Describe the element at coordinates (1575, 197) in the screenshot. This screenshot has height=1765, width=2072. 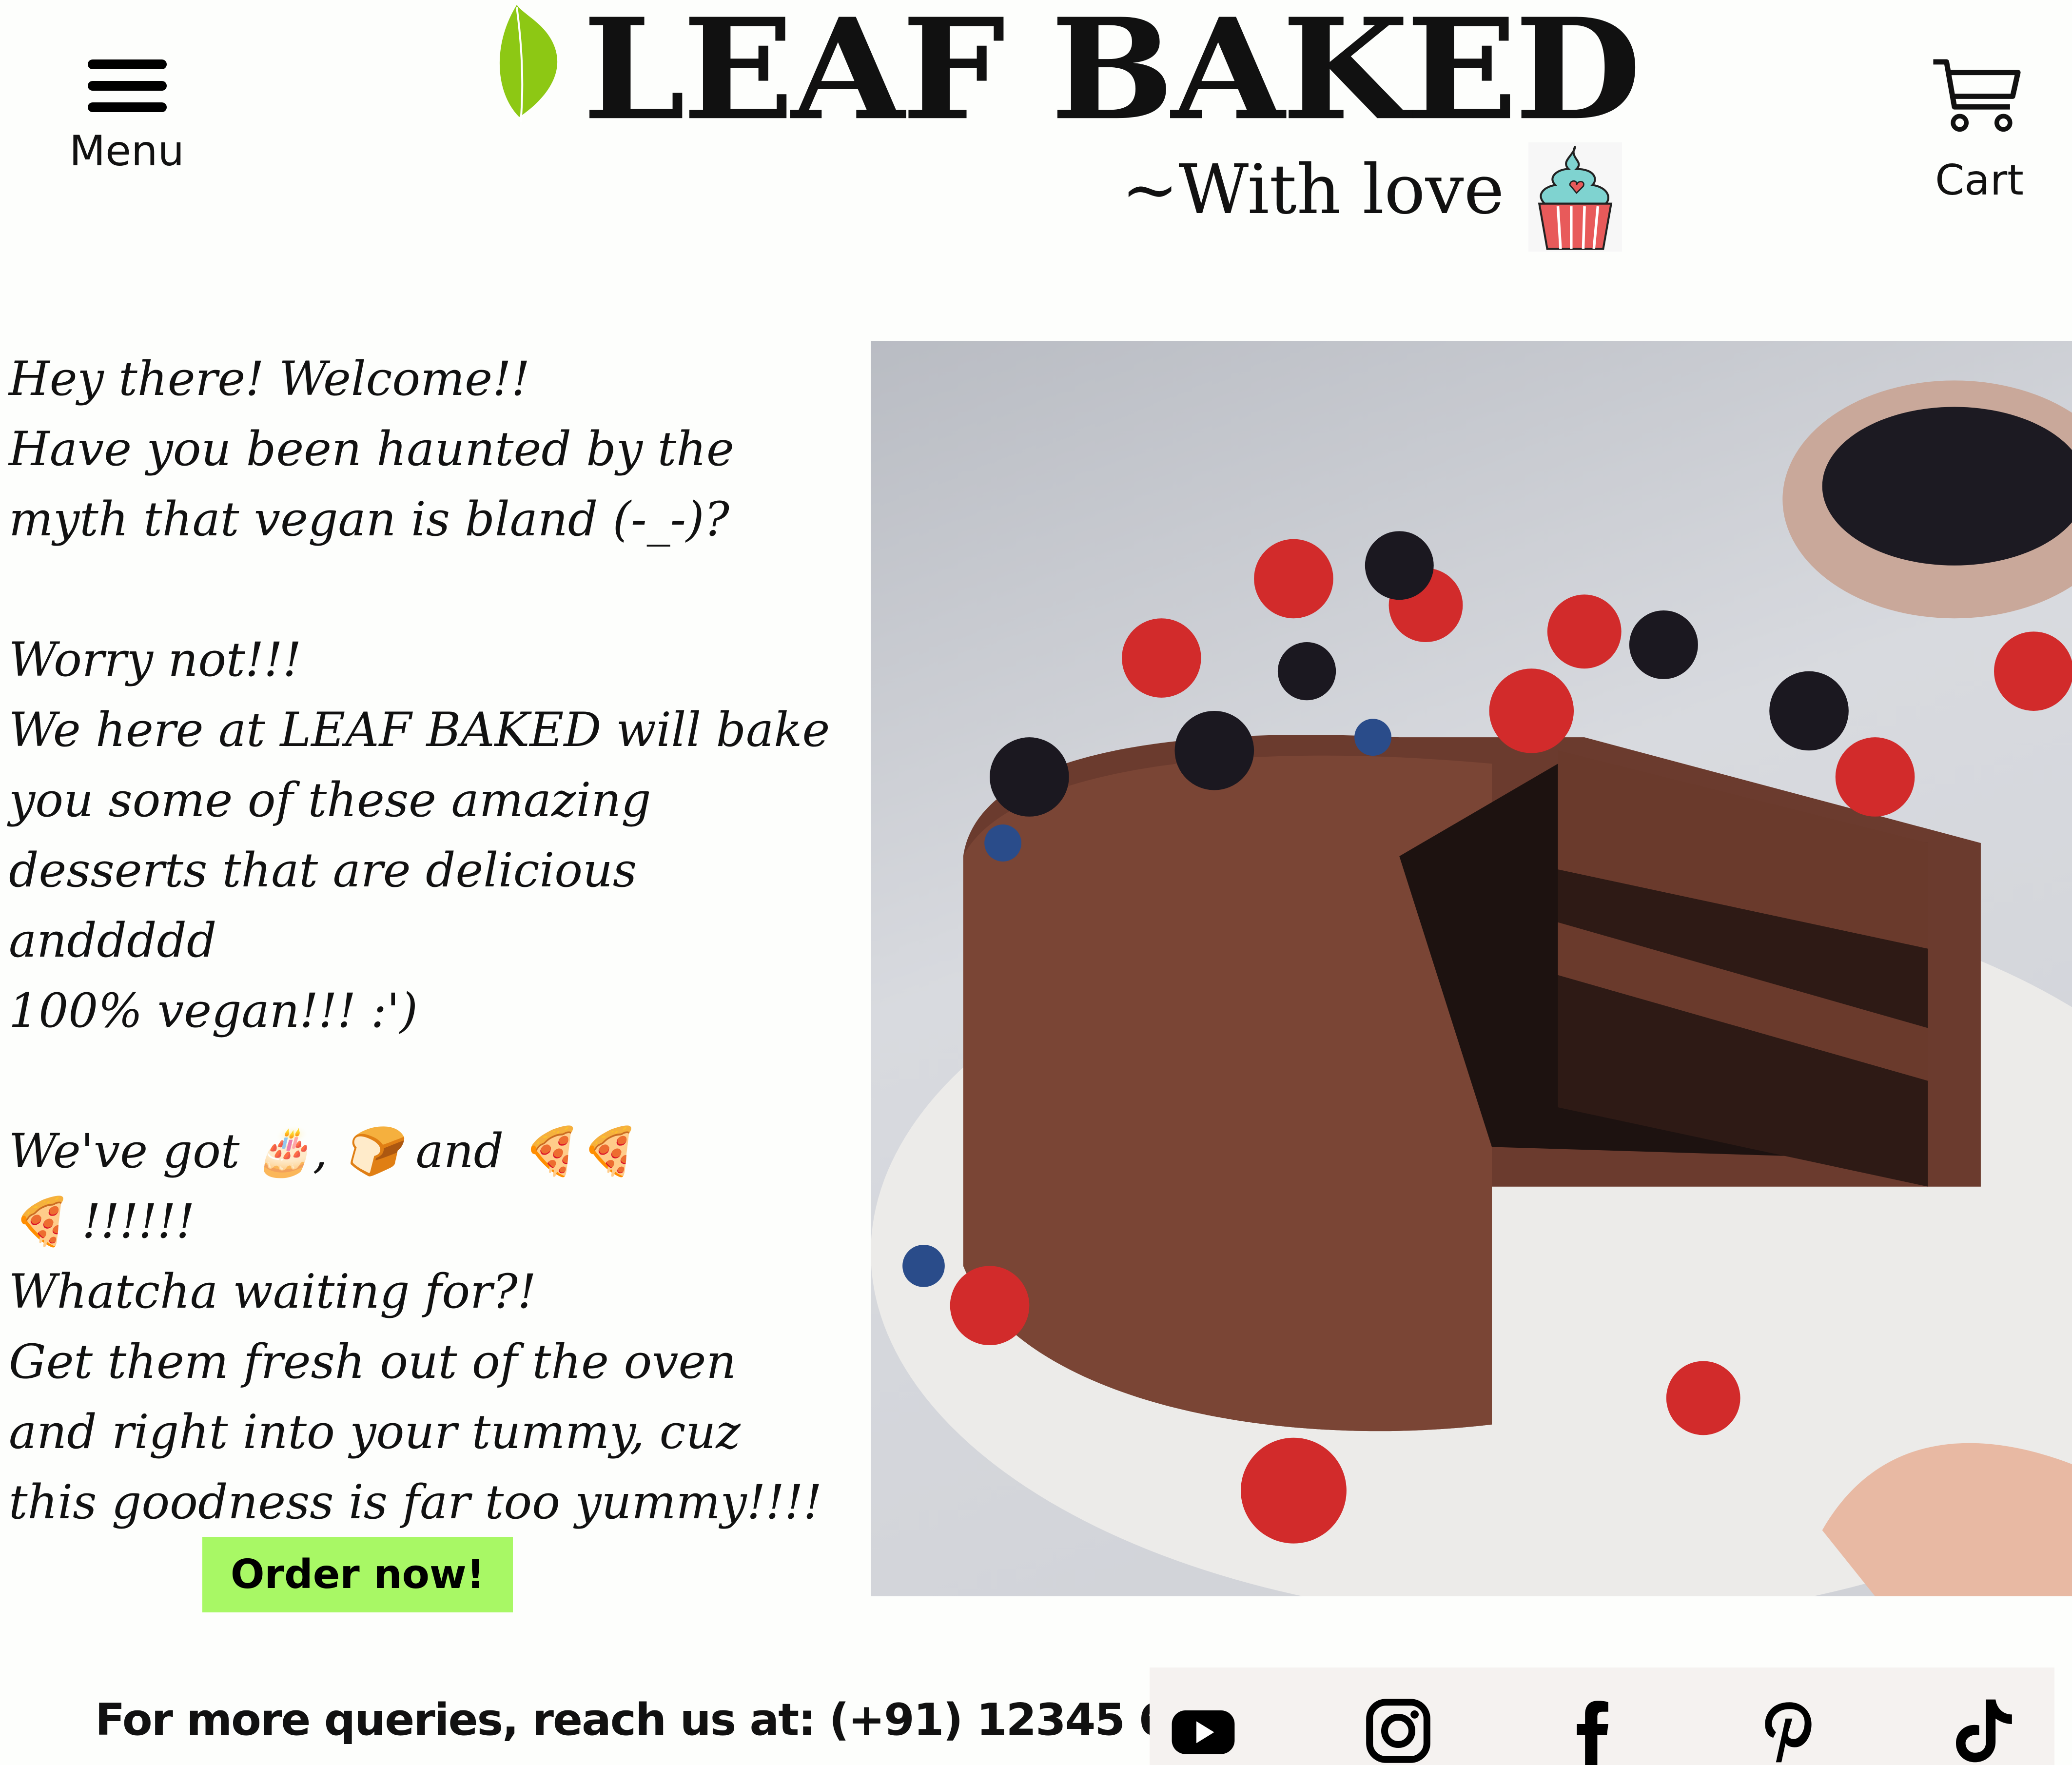
I see `cupcake-icon` at that location.